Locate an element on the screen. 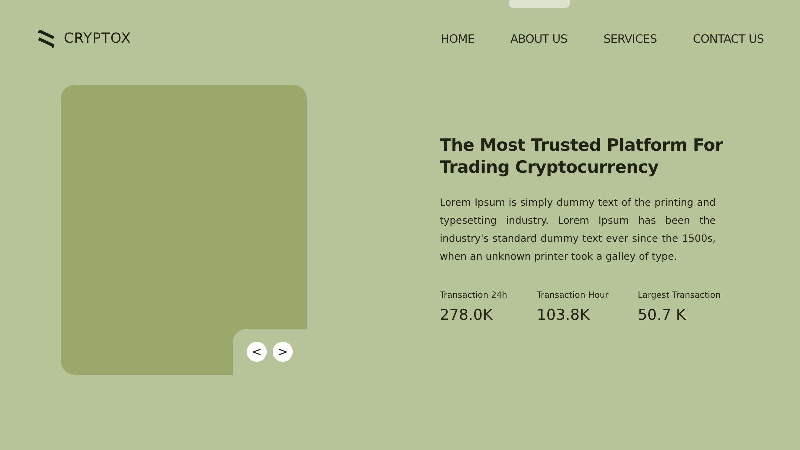 Image resolution: width=800 pixels, height=450 pixels. hero-title: The Most Trusted Platform For Trading Cryptocurrency is located at coordinates (582, 157).